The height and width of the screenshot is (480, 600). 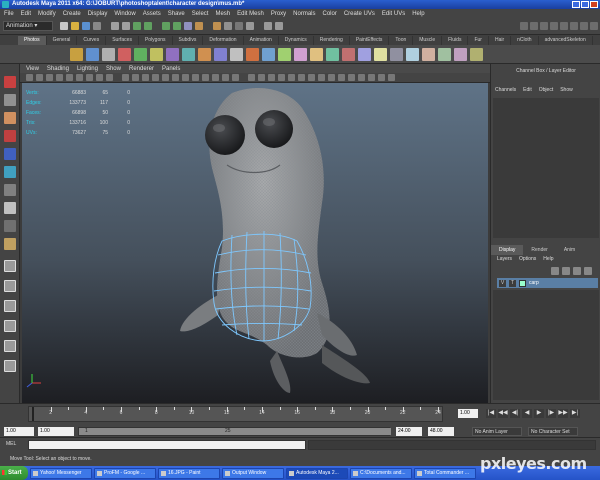 What do you see at coordinates (539, 413) in the screenshot?
I see `play-forwards-button: ▶` at bounding box center [539, 413].